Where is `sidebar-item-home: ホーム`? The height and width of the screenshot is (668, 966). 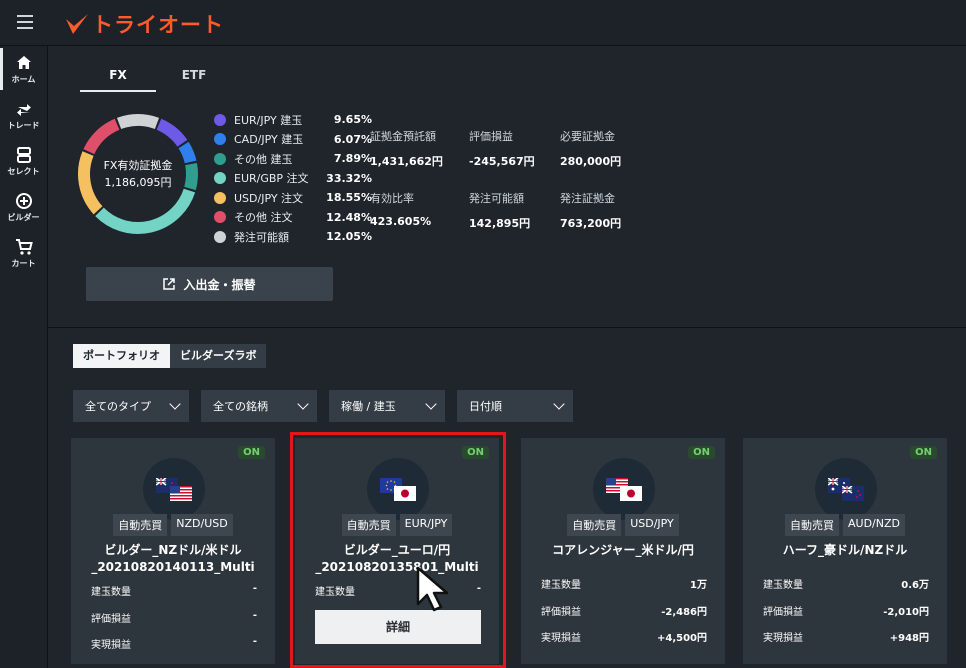 sidebar-item-home: ホーム is located at coordinates (23, 69).